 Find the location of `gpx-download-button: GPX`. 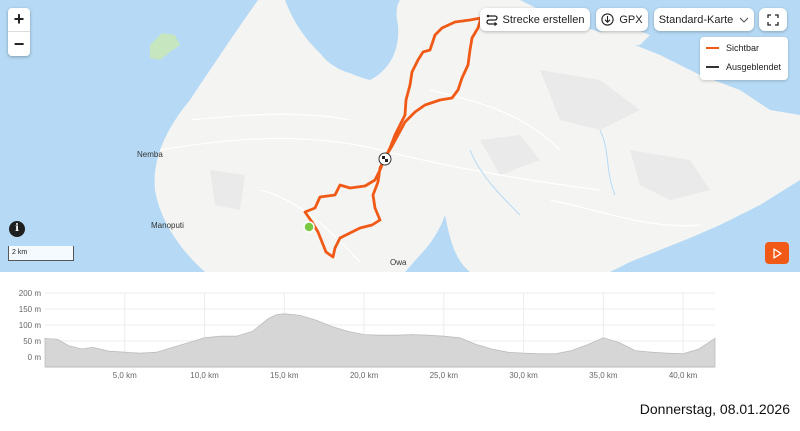

gpx-download-button: GPX is located at coordinates (622, 19).